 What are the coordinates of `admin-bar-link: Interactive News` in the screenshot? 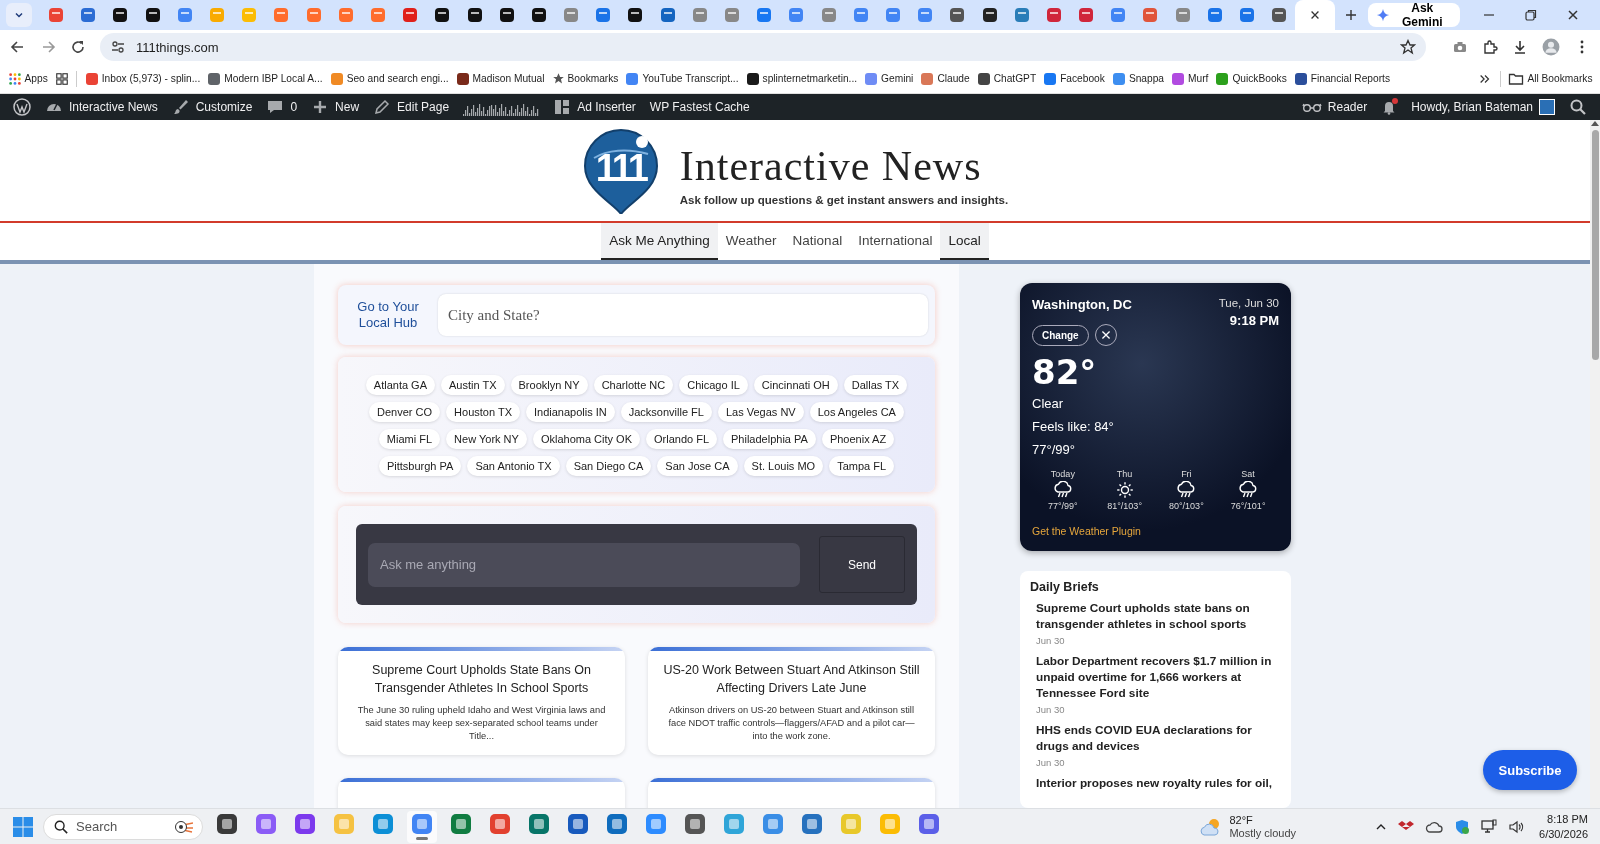 It's located at (101, 107).